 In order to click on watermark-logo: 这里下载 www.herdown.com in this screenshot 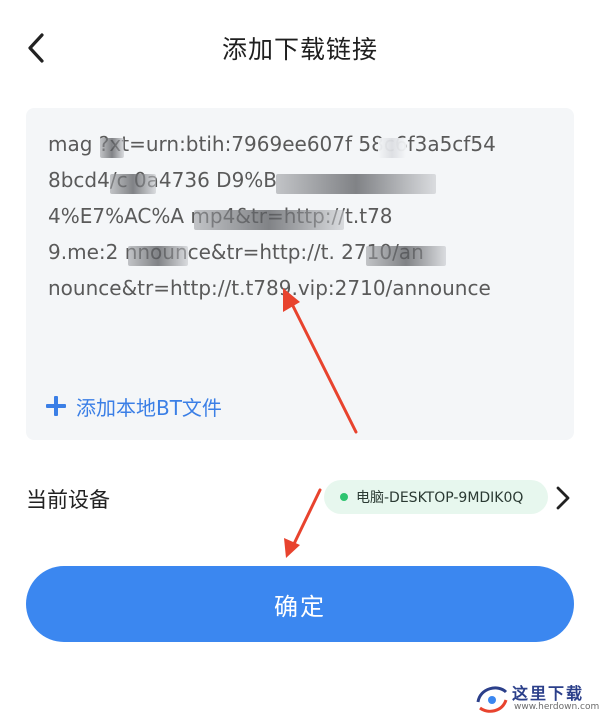, I will do `click(535, 697)`.